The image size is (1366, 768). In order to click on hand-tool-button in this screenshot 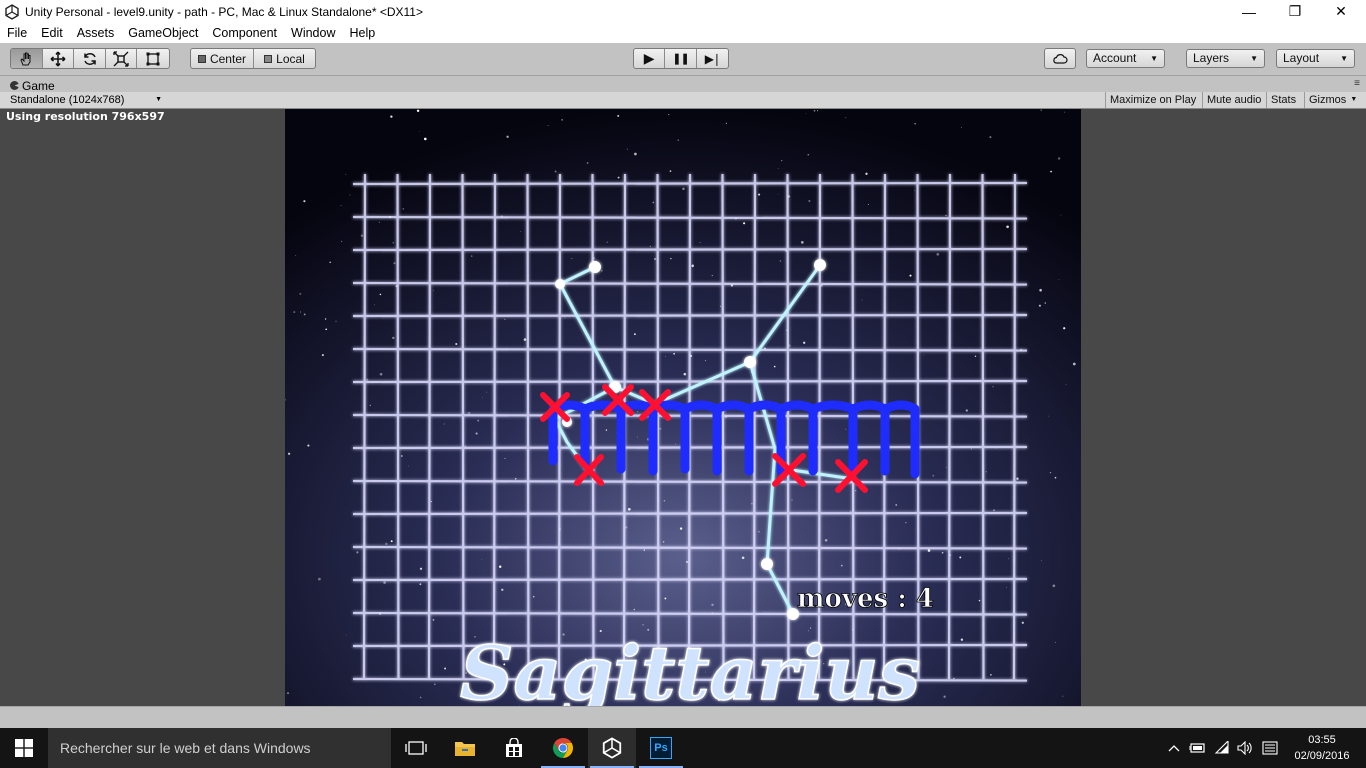, I will do `click(27, 58)`.